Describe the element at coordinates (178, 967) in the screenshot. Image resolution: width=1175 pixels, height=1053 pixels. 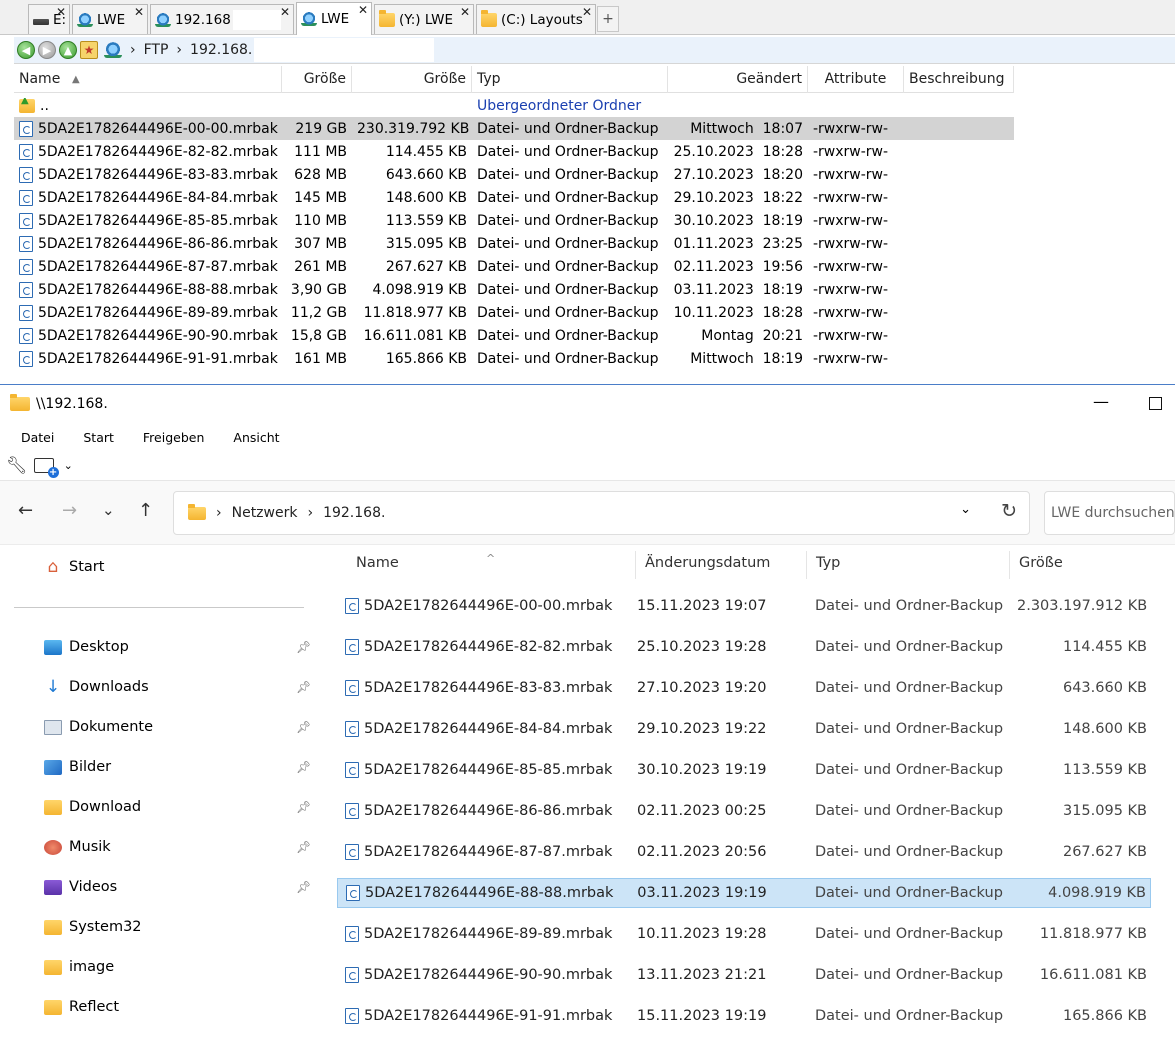
I see `sidebar-item-image: image` at that location.